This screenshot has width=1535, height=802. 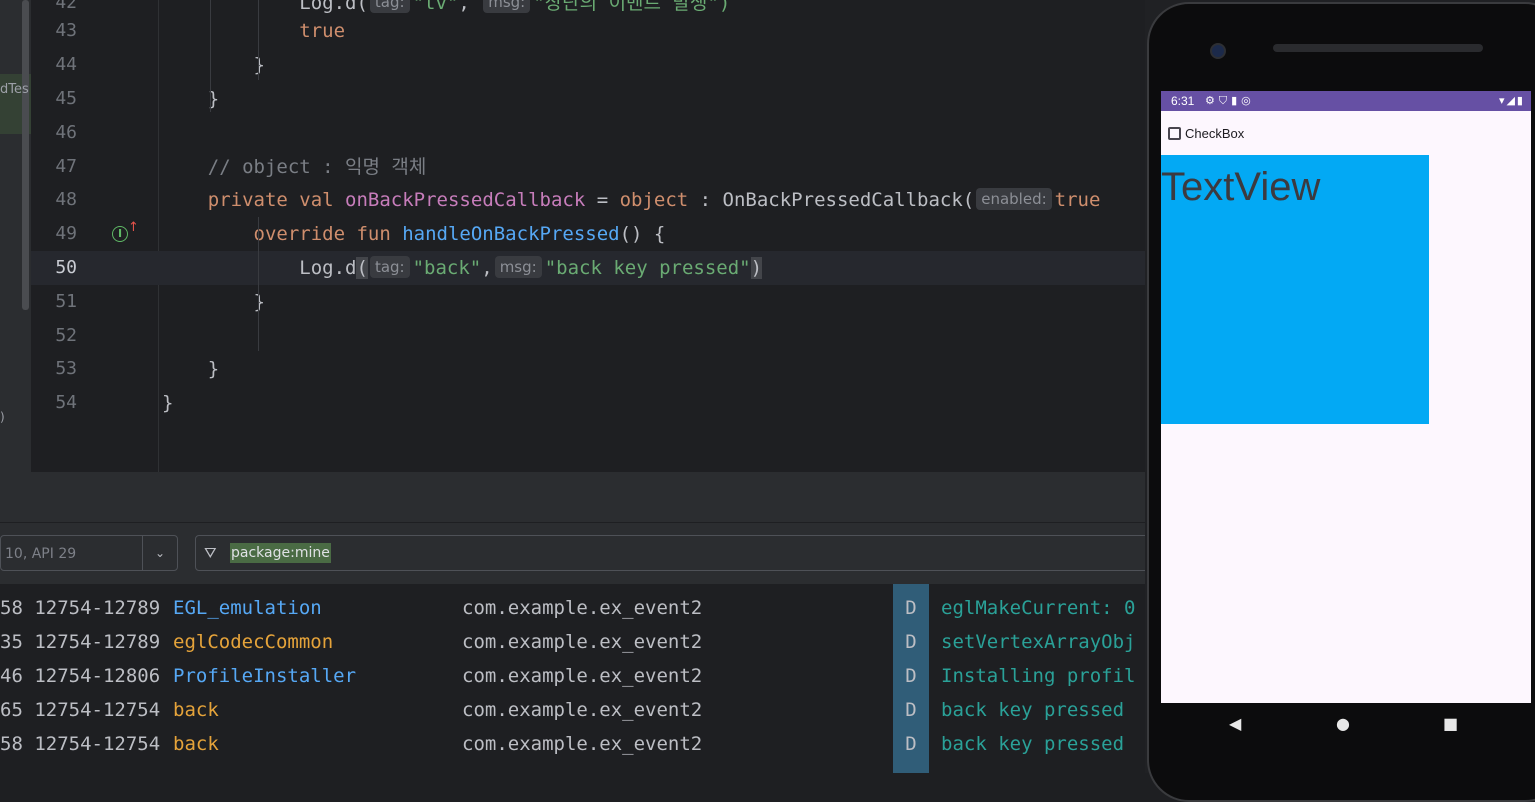 I want to click on line-number: 54, so click(x=66, y=402).